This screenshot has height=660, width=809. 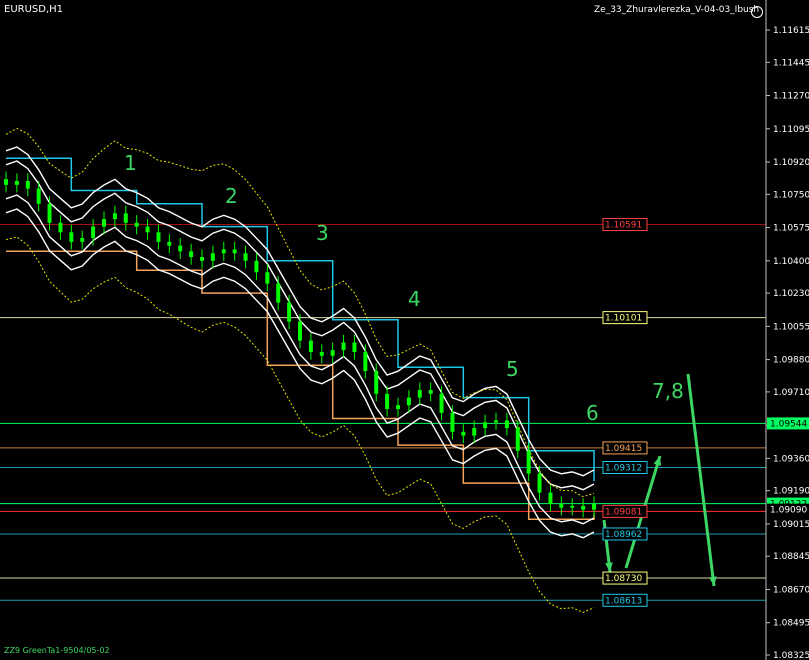 I want to click on axis-tick-label: 1.08325, so click(x=791, y=655).